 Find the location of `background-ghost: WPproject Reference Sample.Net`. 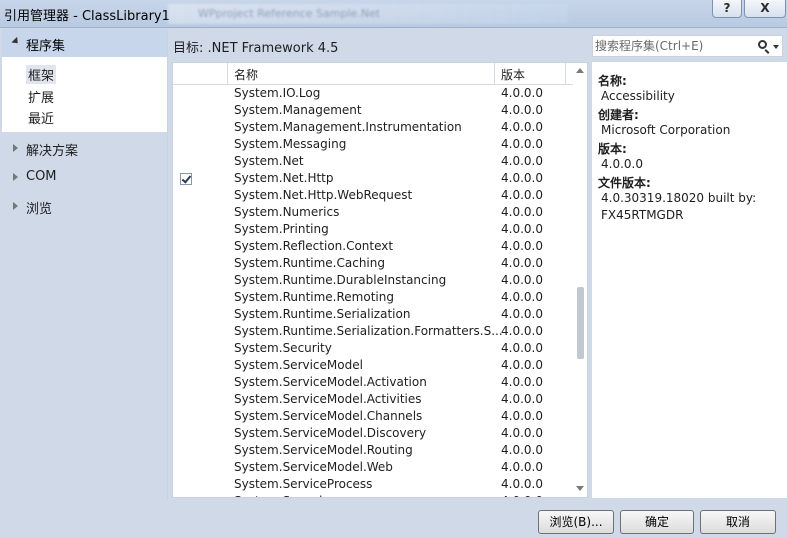

background-ghost: WPproject Reference Sample.Net is located at coordinates (368, 14).